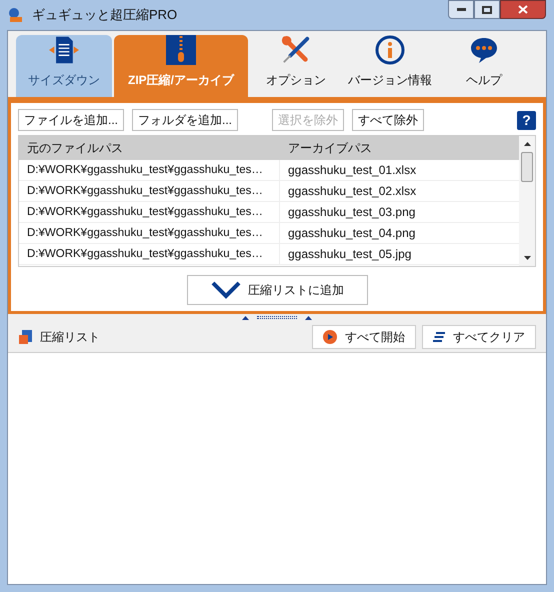 This screenshot has width=554, height=592. Describe the element at coordinates (64, 50) in the screenshot. I see `document-arrows-icon` at that location.